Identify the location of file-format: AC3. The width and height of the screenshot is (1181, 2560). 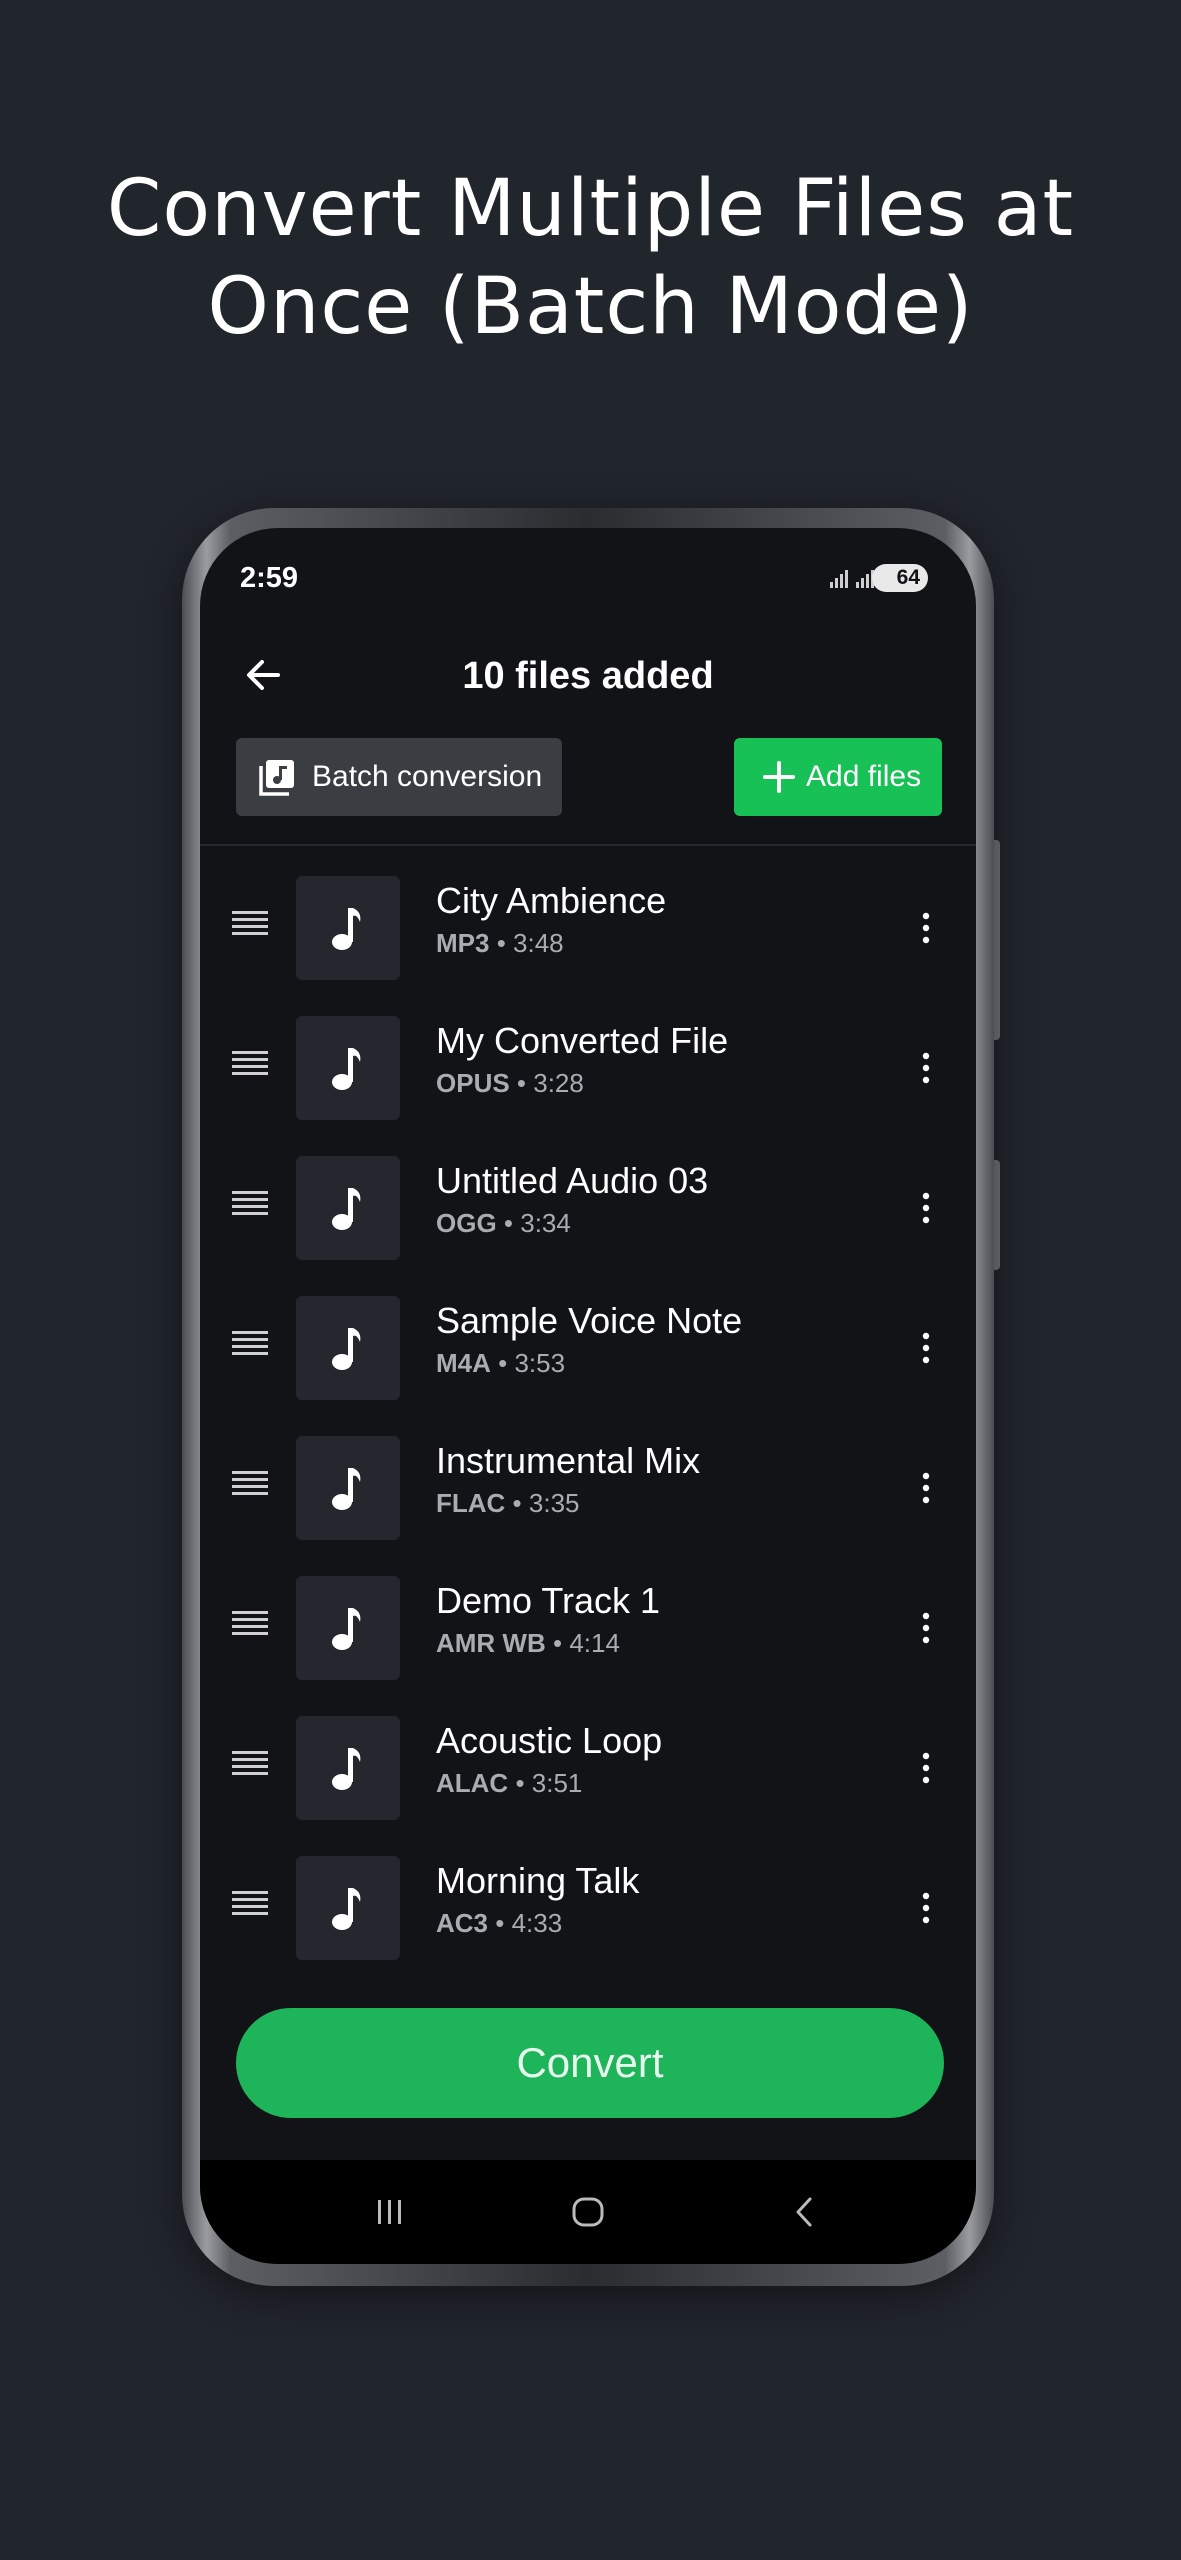
(462, 1923).